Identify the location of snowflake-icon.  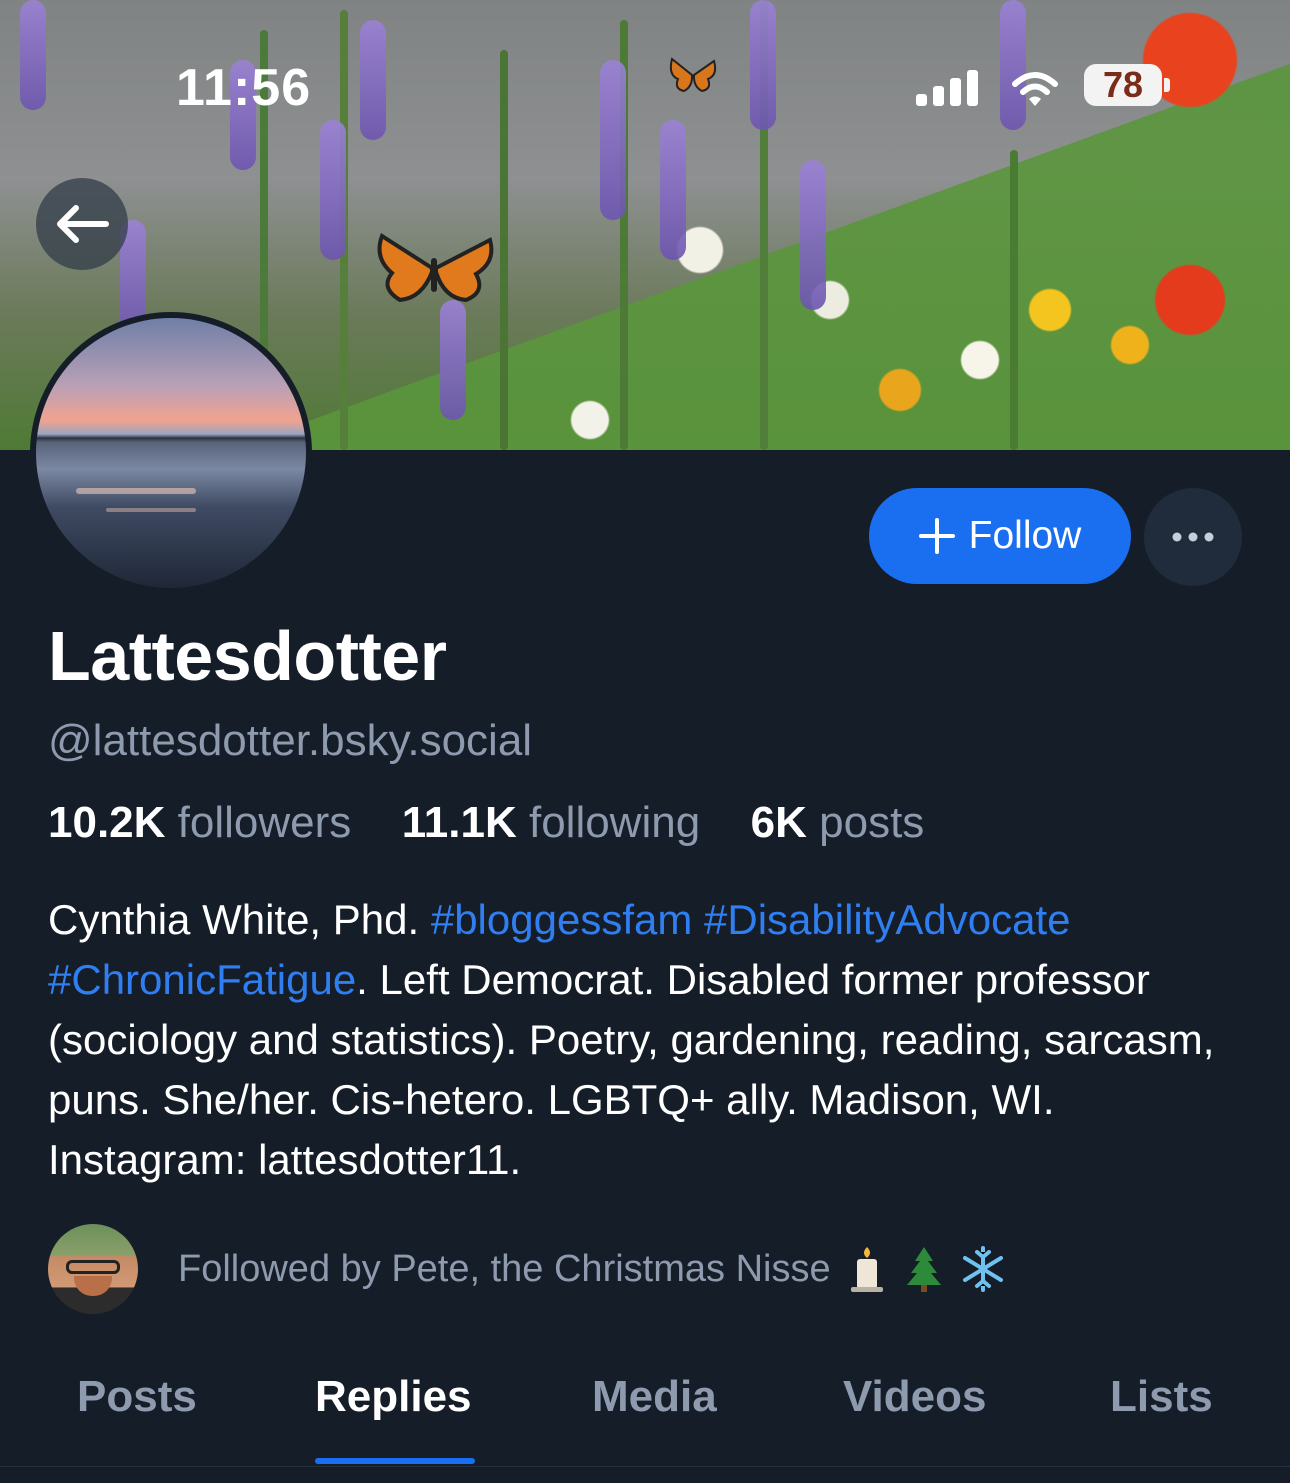
(982, 1269).